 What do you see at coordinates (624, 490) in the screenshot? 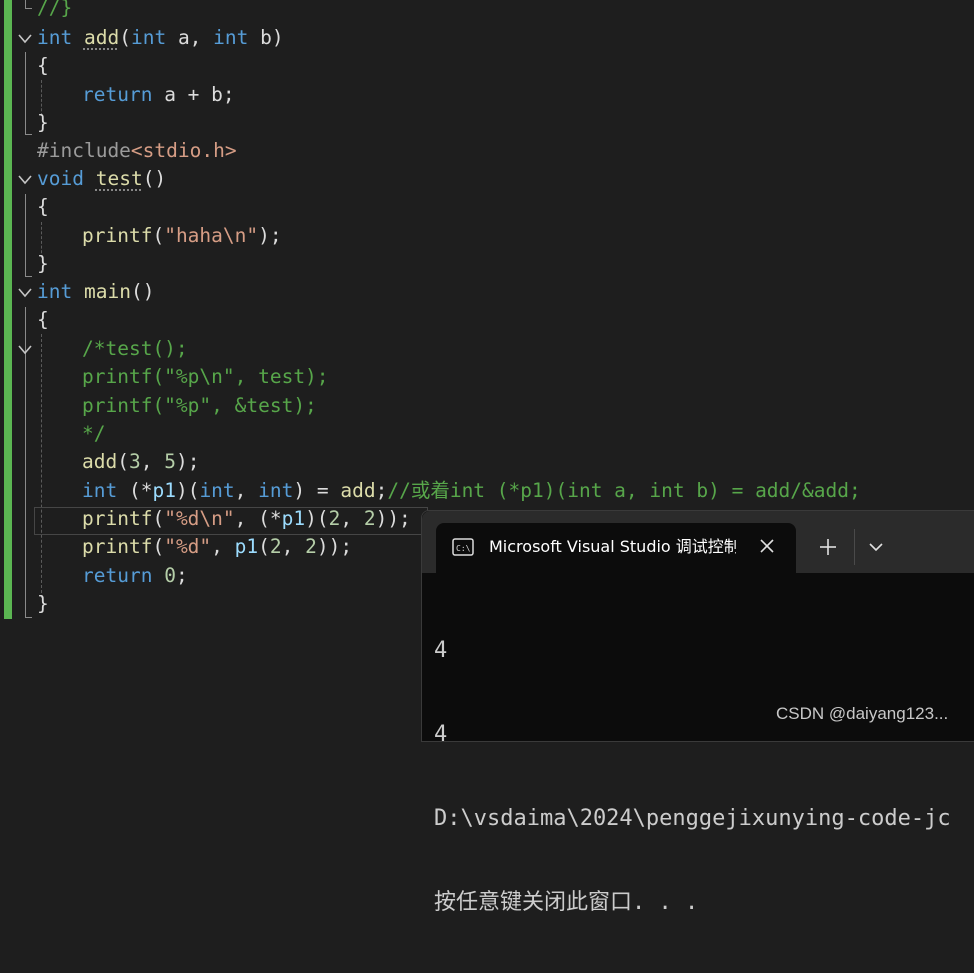
I see `token-comment: //或着int (*p1)(int a, int b) = add/&add;` at bounding box center [624, 490].